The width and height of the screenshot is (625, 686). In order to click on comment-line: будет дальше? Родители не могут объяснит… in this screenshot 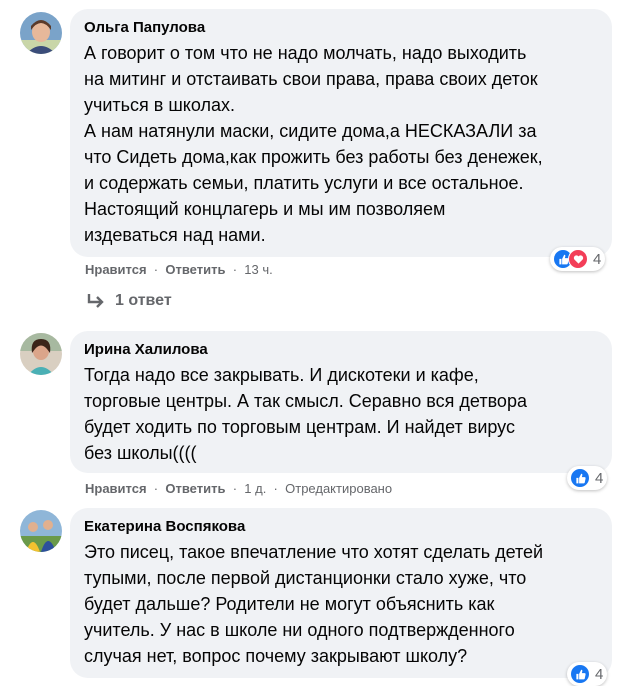, I will do `click(289, 604)`.